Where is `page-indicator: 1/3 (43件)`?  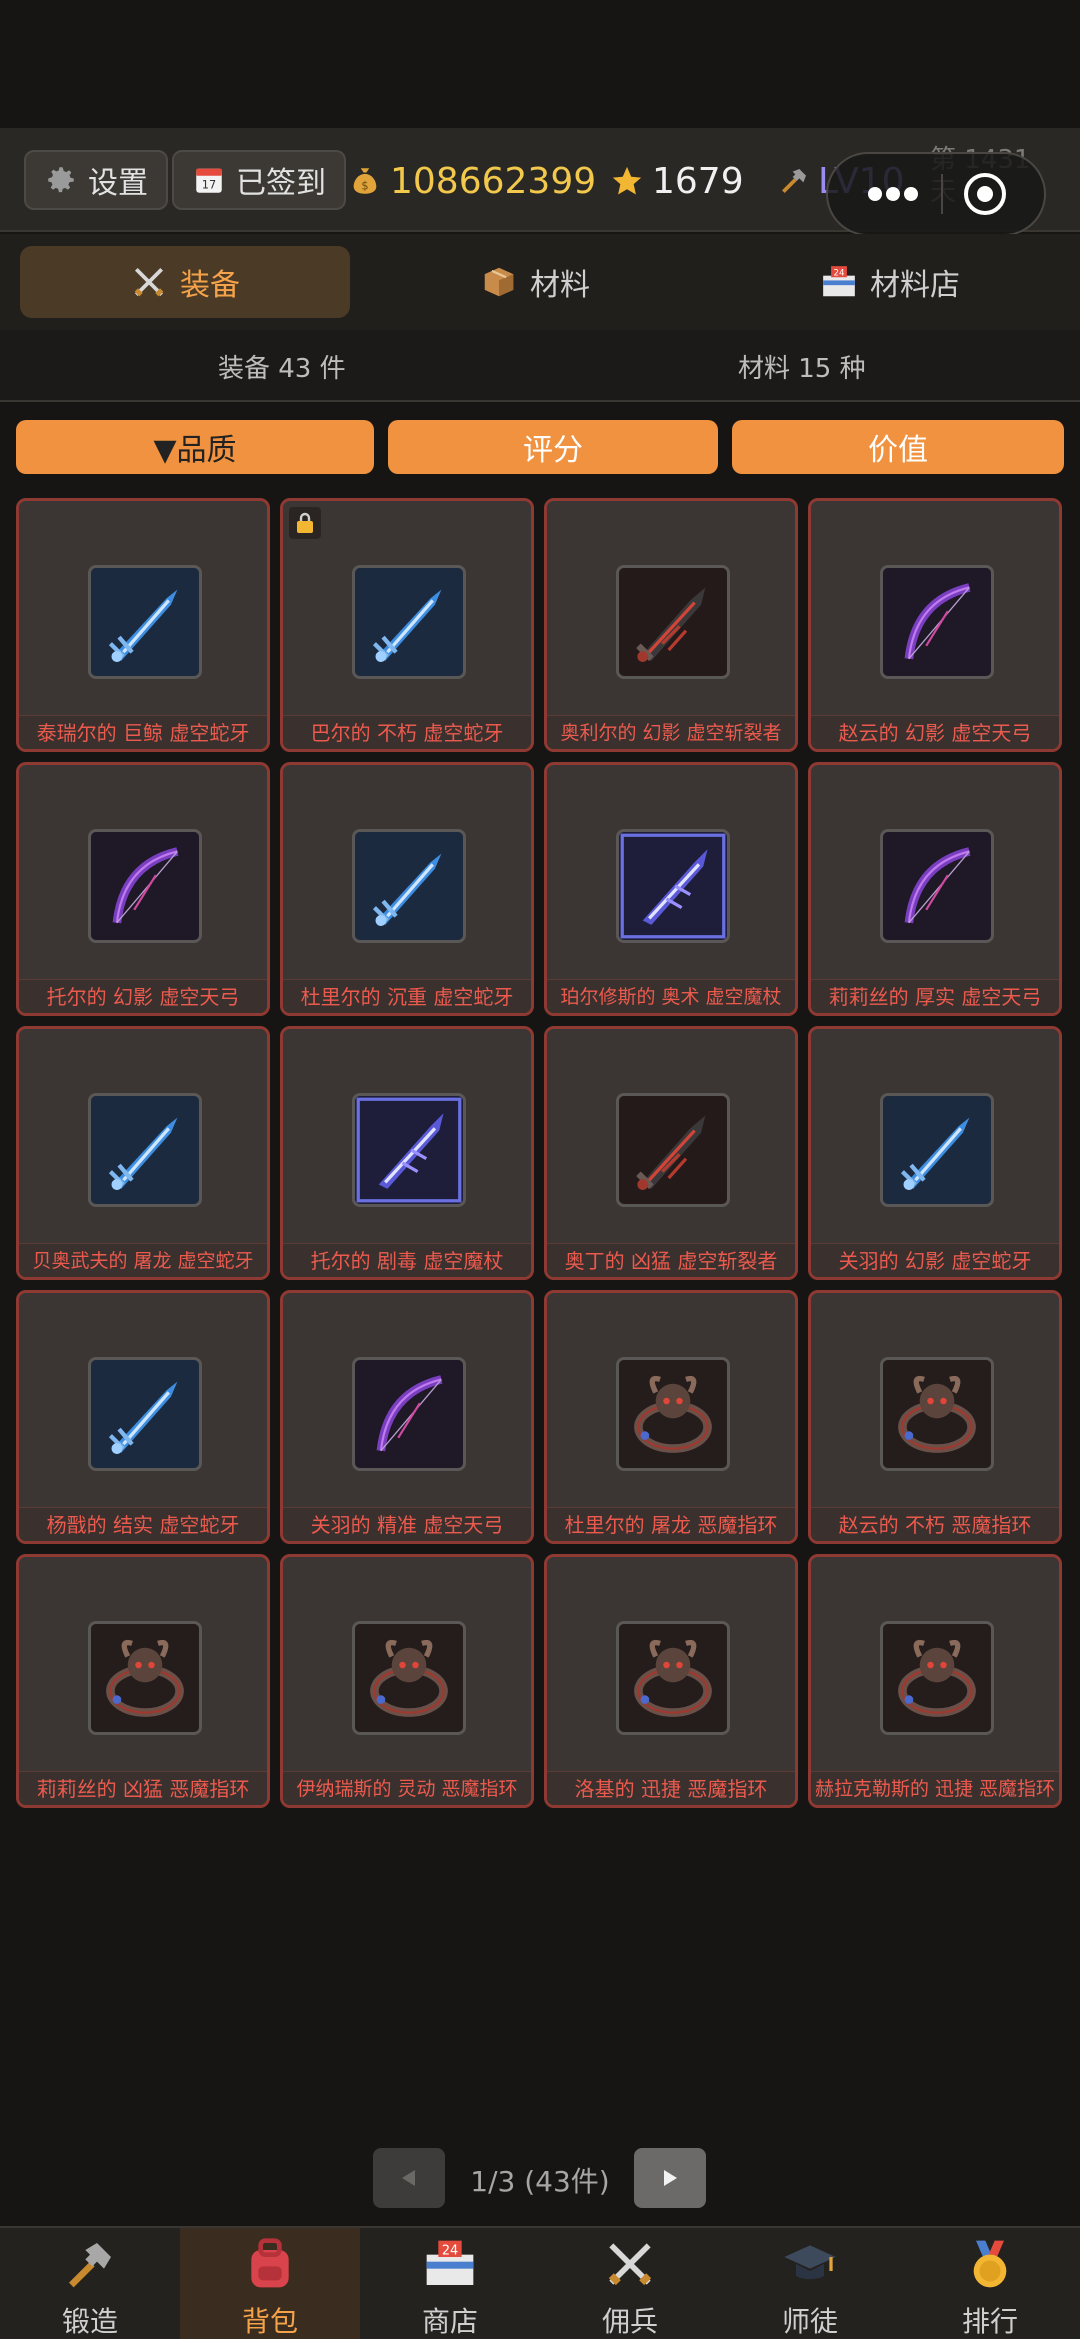
page-indicator: 1/3 (43件) is located at coordinates (540, 2181).